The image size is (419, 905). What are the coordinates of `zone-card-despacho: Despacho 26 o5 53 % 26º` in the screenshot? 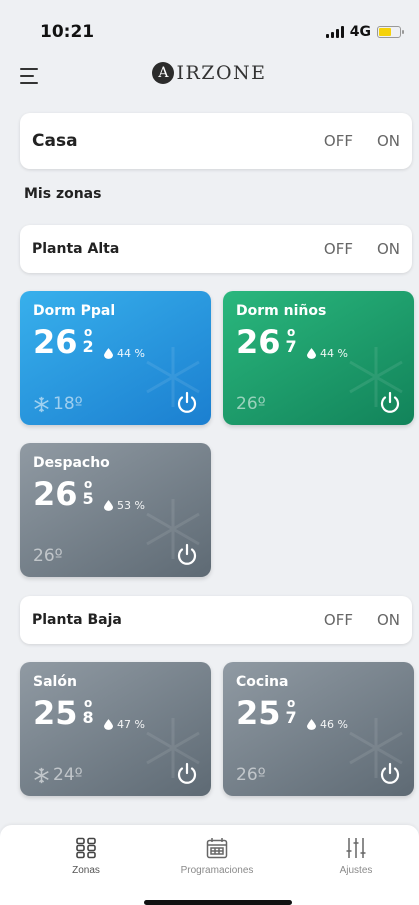 It's located at (115, 510).